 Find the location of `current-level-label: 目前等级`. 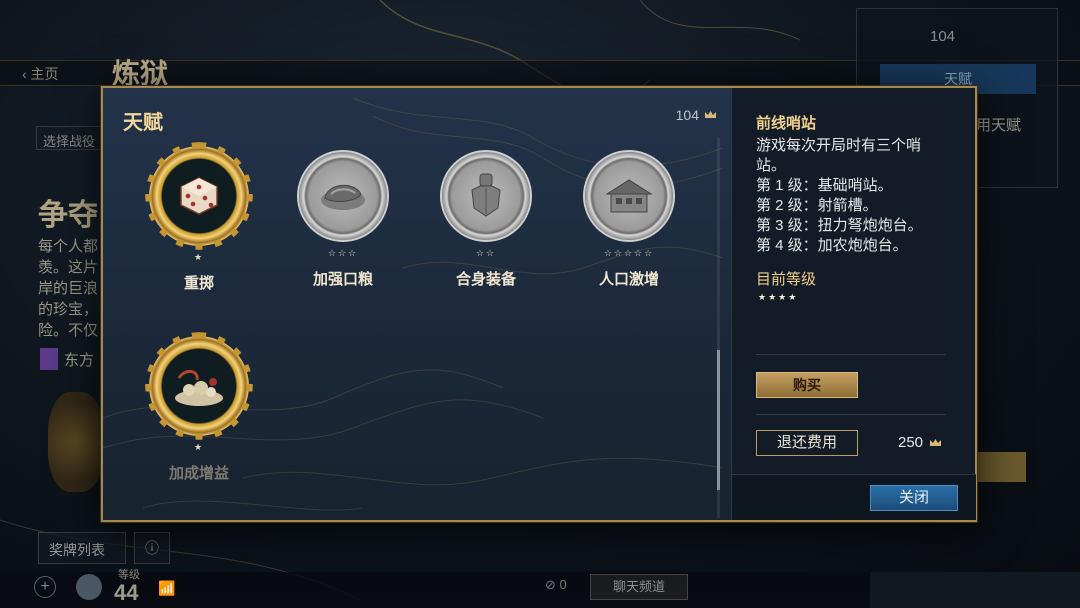

current-level-label: 目前等级 is located at coordinates (786, 279).